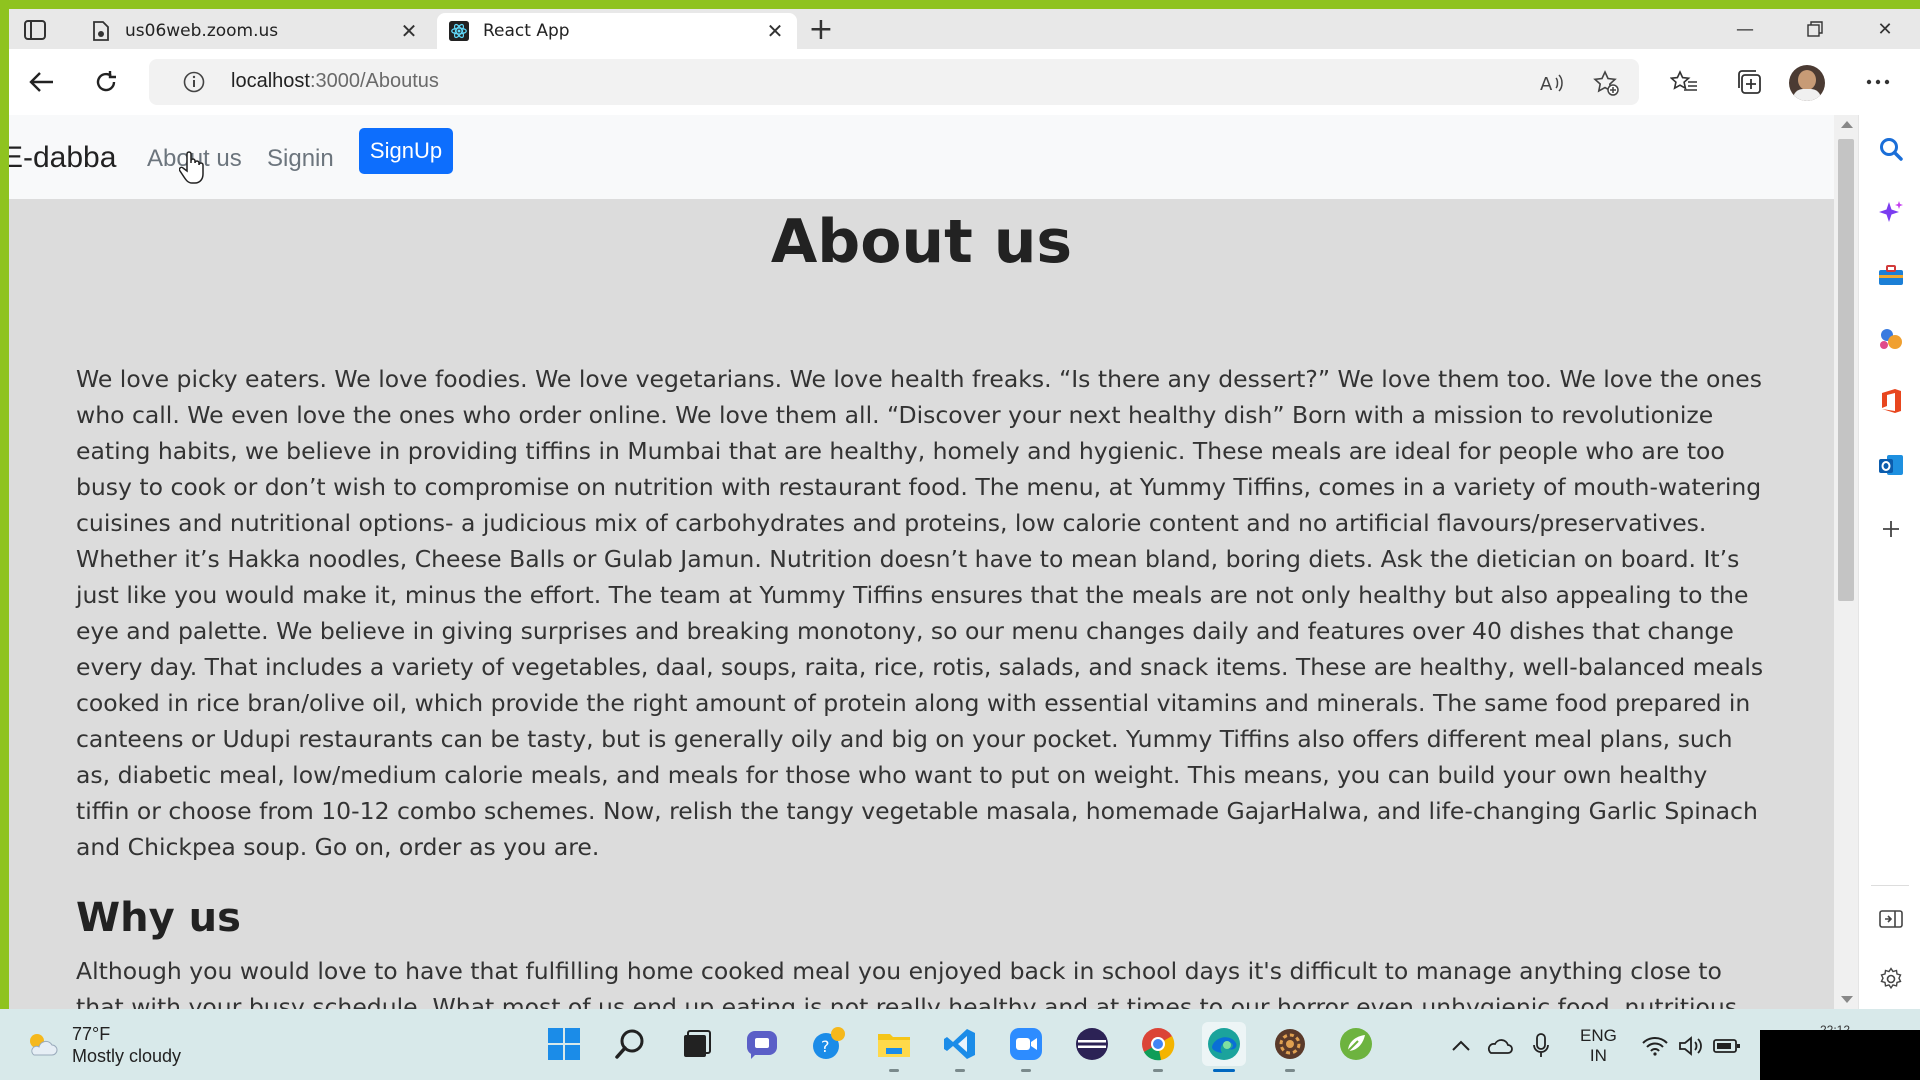 The width and height of the screenshot is (1920, 1080). I want to click on restore-icon, so click(1815, 29).